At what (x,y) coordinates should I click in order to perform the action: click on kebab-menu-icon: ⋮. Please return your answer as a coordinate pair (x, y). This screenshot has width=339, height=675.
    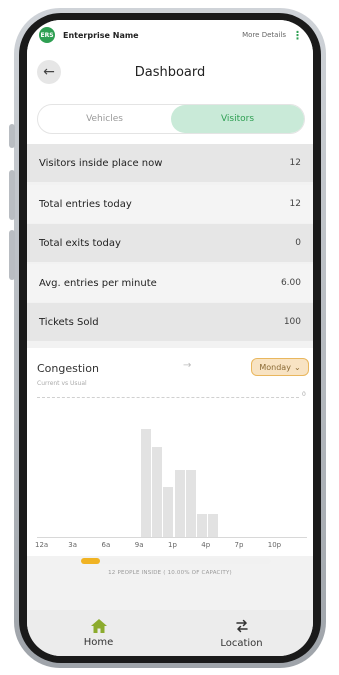
    Looking at the image, I should click on (297, 35).